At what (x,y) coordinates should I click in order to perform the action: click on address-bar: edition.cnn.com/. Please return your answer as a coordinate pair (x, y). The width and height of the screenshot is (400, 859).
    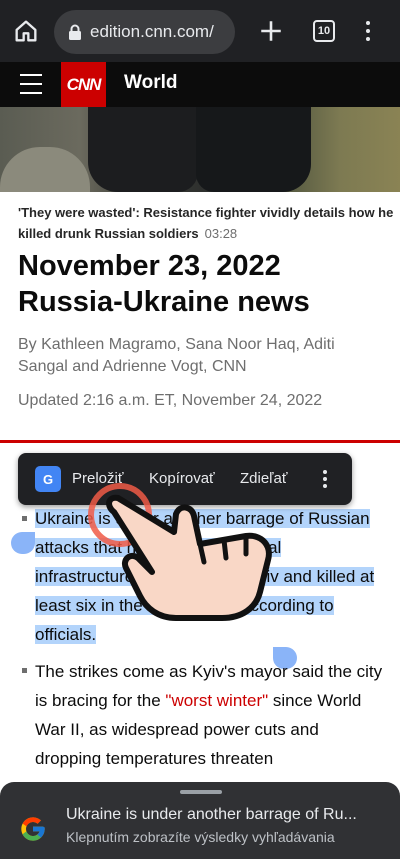
    Looking at the image, I should click on (144, 32).